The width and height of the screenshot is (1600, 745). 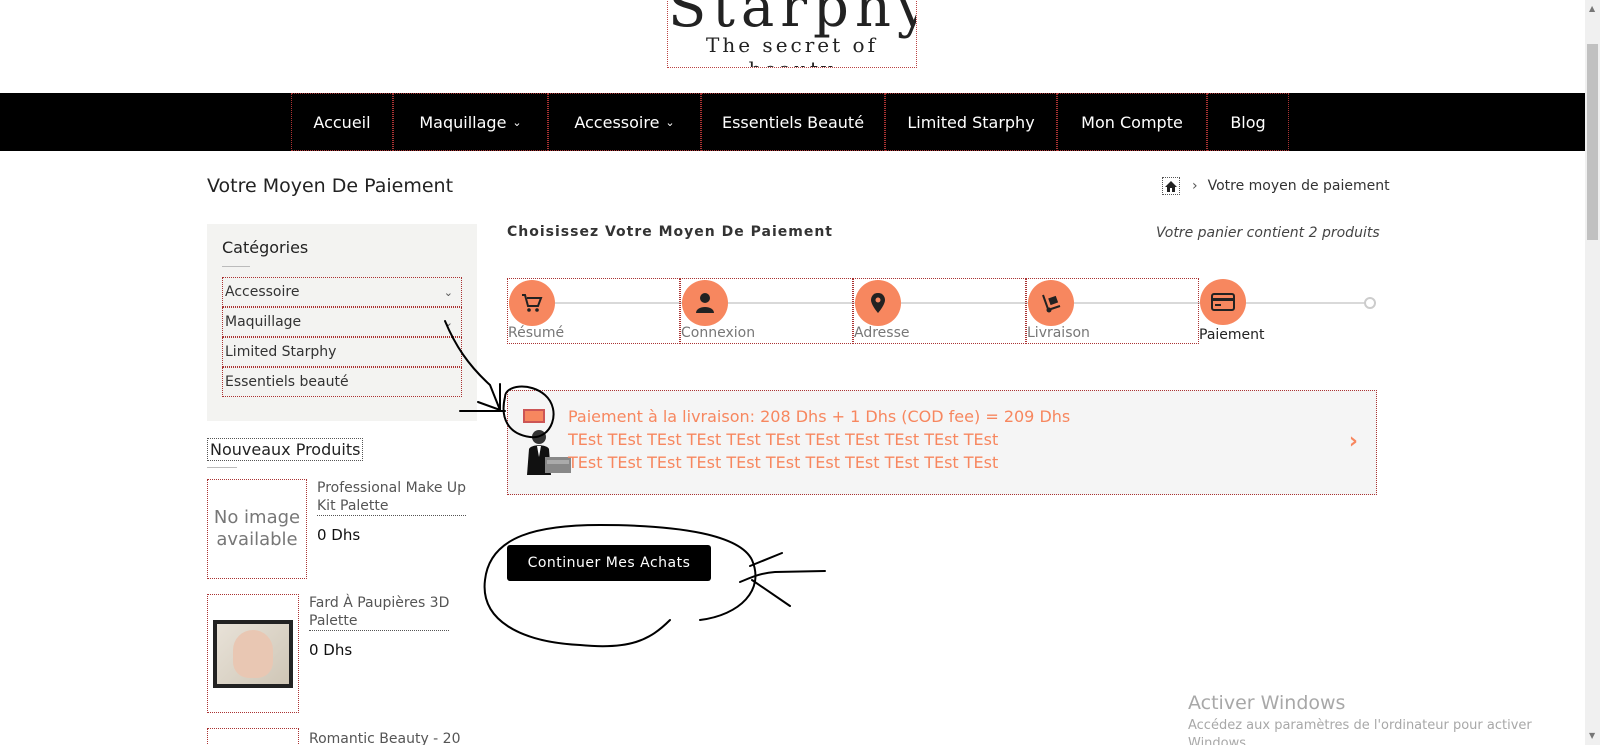 What do you see at coordinates (262, 292) in the screenshot?
I see `category-label: Accessoire` at bounding box center [262, 292].